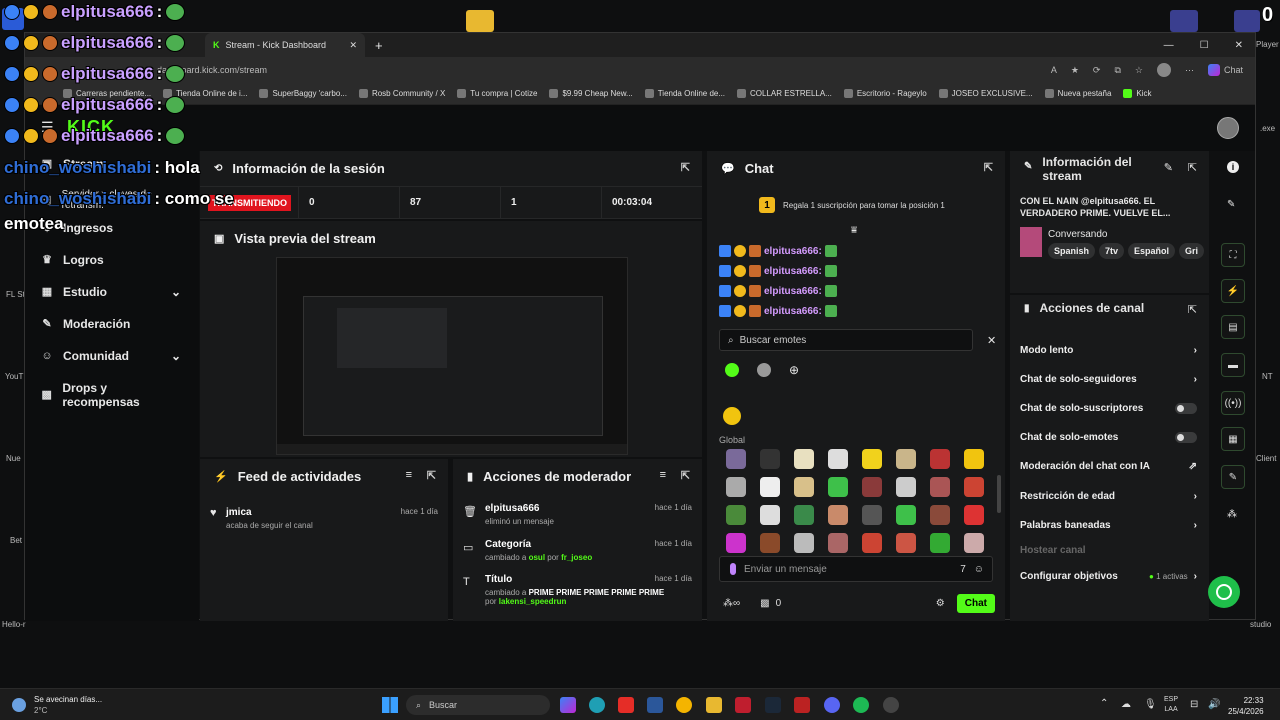 The height and width of the screenshot is (720, 1280). Describe the element at coordinates (1191, 251) in the screenshot. I see `tag-chip: Gri` at that location.